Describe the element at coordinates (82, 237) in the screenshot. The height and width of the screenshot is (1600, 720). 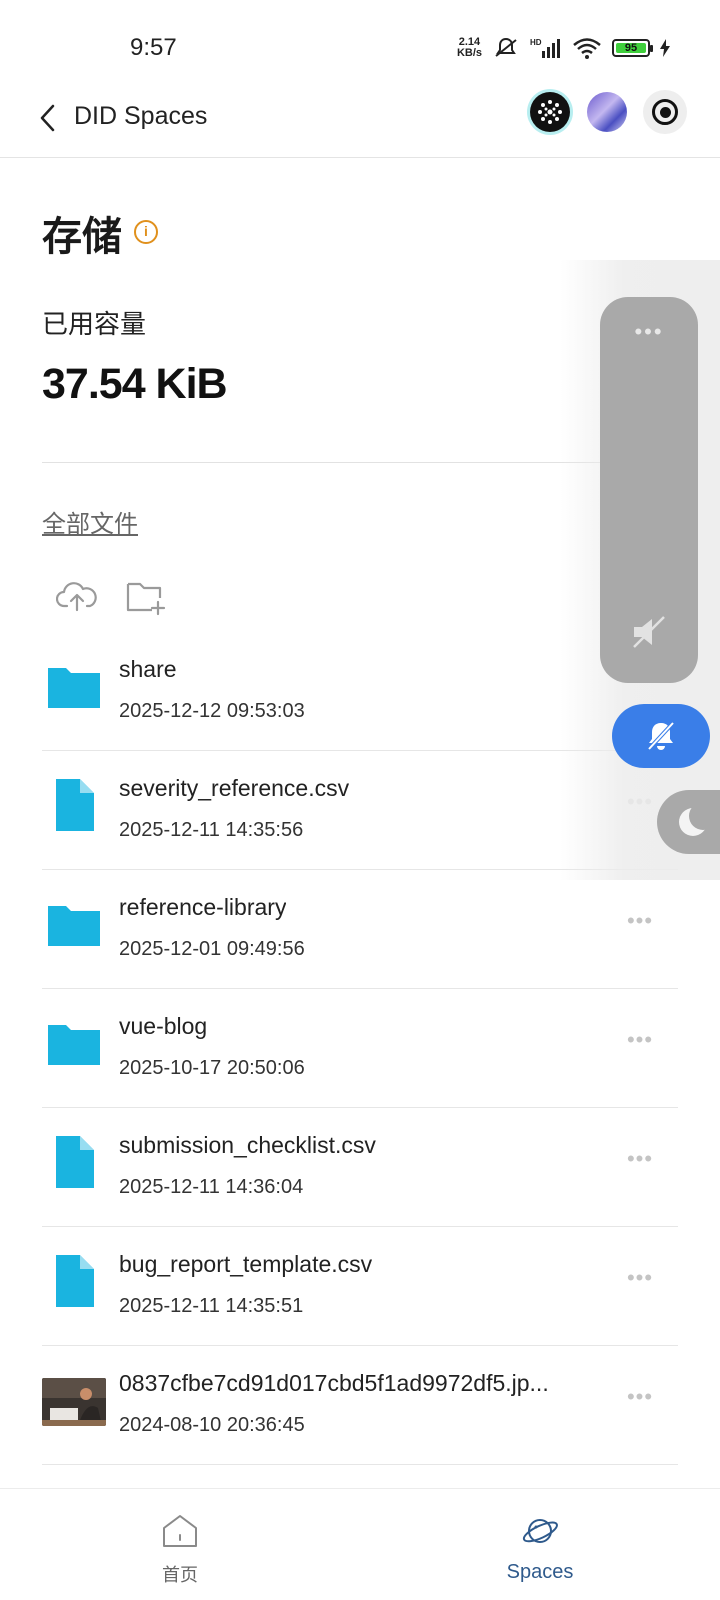
I see `page-title: 存储` at that location.